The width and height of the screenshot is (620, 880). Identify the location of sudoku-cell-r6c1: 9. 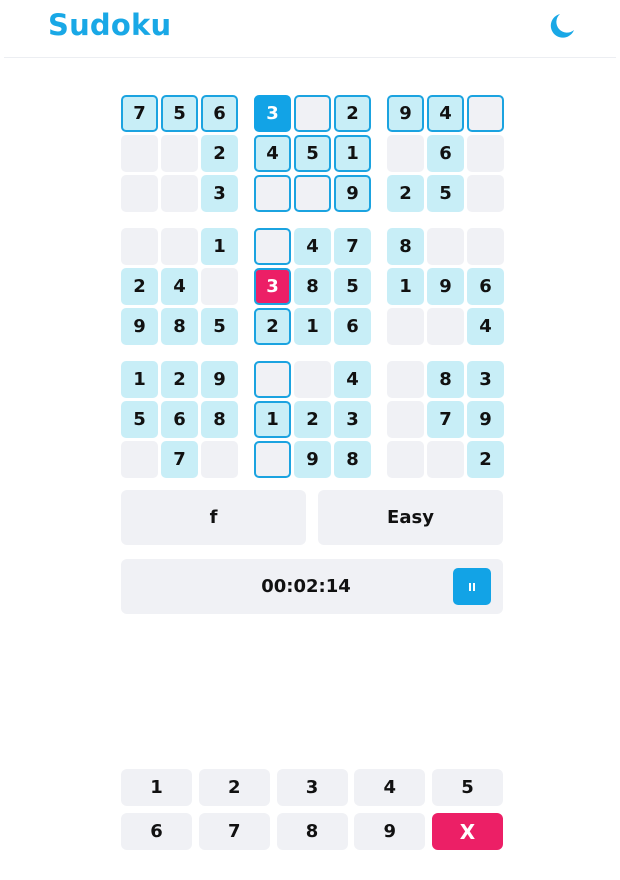
(139, 326).